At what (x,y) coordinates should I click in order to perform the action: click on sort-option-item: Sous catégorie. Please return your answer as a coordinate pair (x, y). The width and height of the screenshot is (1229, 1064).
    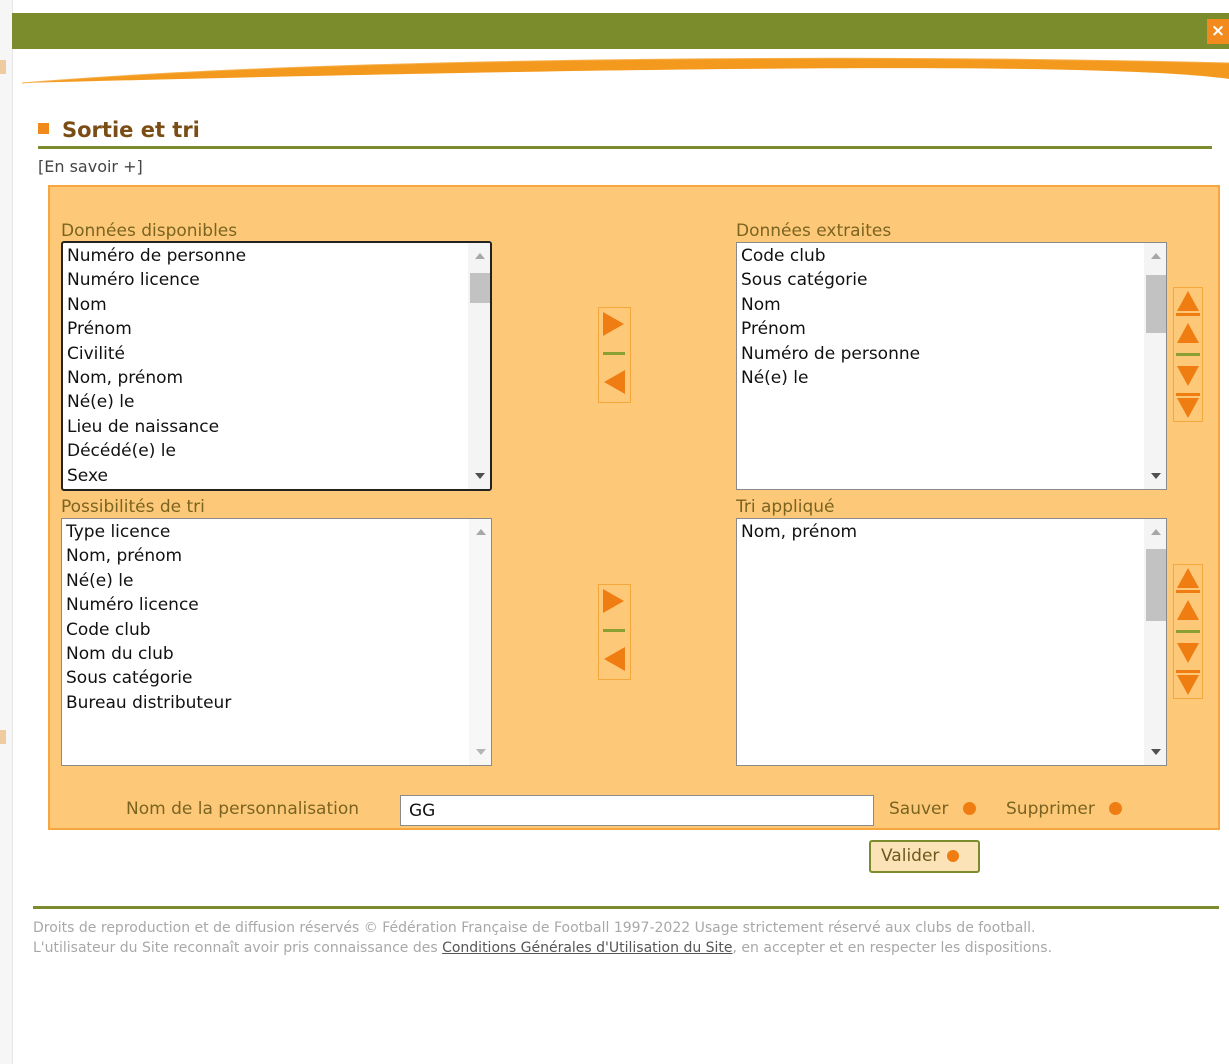
    Looking at the image, I should click on (278, 678).